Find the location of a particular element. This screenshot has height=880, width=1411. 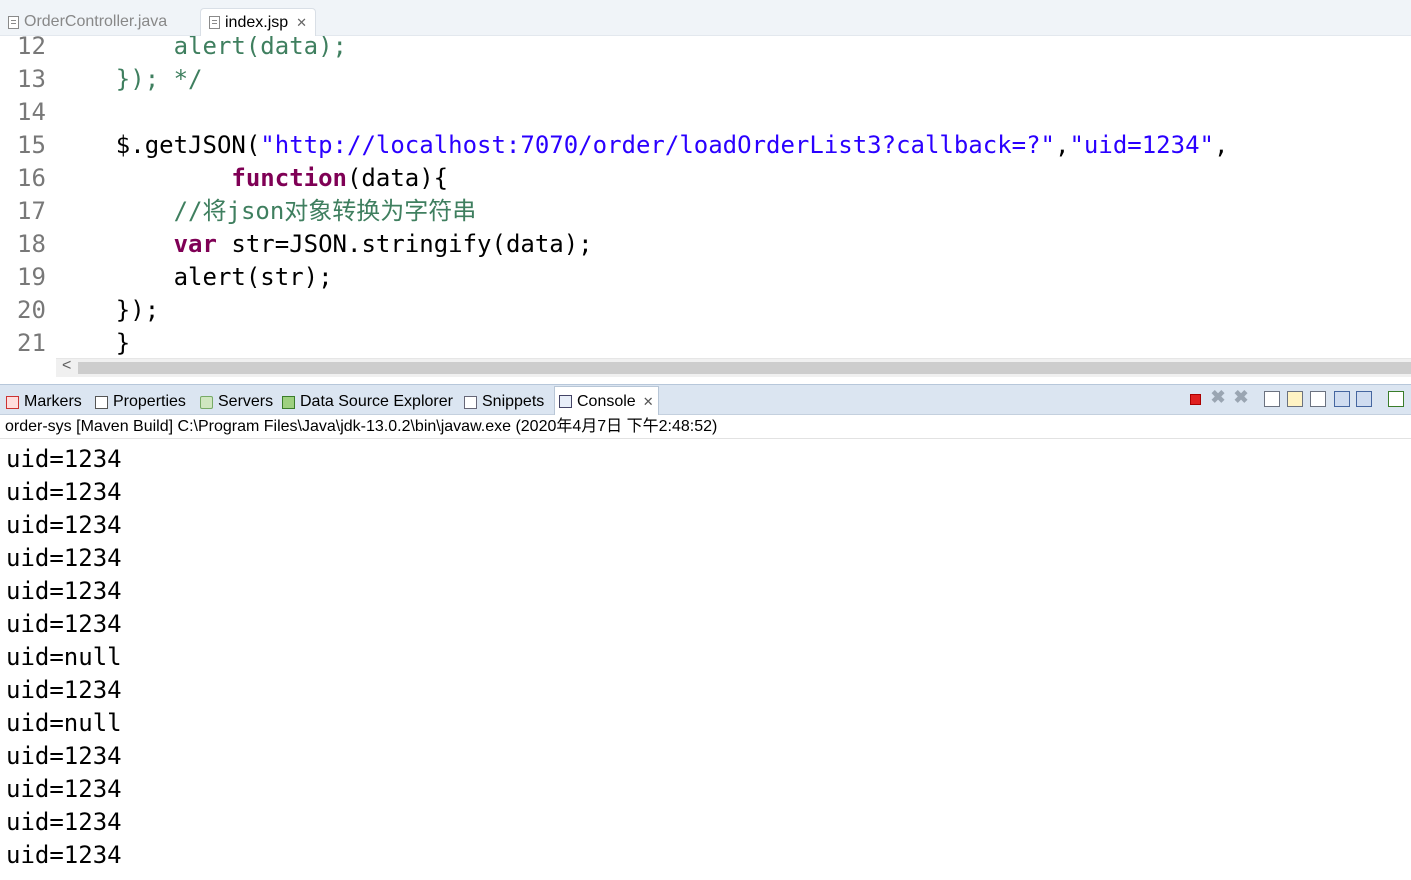

markers-icon is located at coordinates (12, 402).